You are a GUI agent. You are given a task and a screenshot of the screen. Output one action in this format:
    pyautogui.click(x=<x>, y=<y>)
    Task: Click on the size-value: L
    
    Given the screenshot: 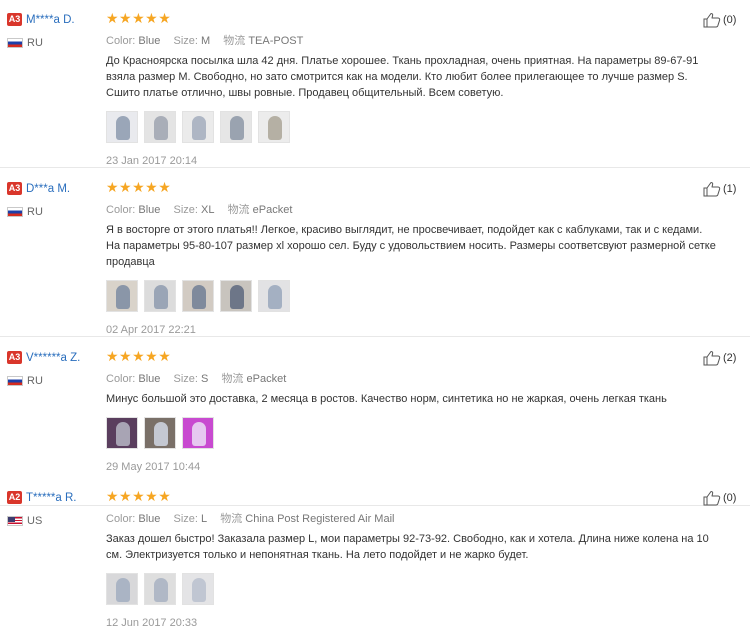 What is the action you would take?
    pyautogui.click(x=204, y=519)
    